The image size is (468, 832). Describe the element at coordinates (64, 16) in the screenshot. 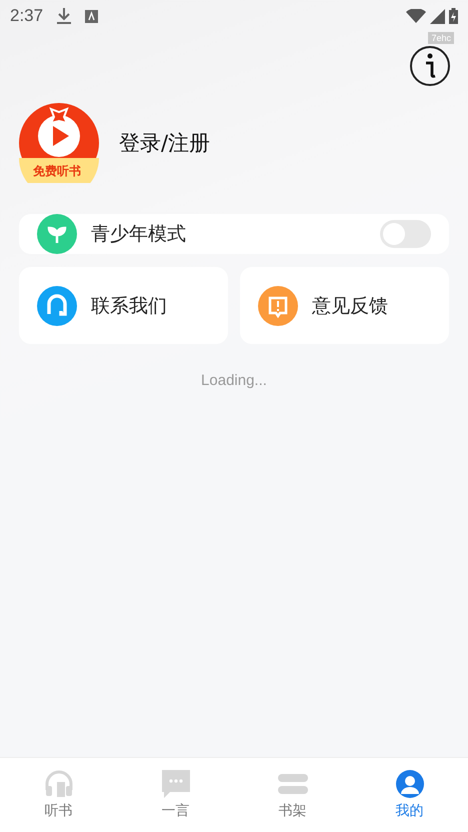

I see `download-icon` at that location.